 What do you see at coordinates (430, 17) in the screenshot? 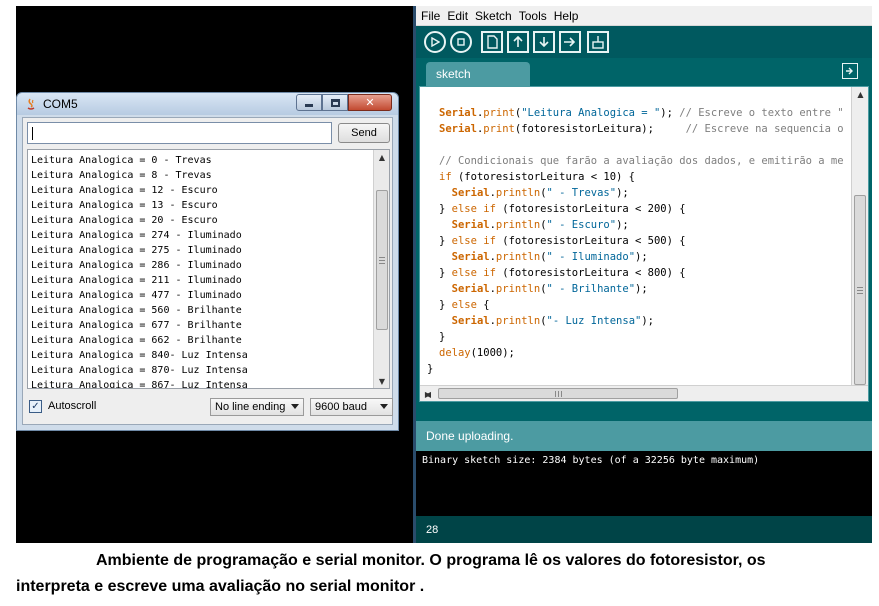
I see `menu-file: File` at bounding box center [430, 17].